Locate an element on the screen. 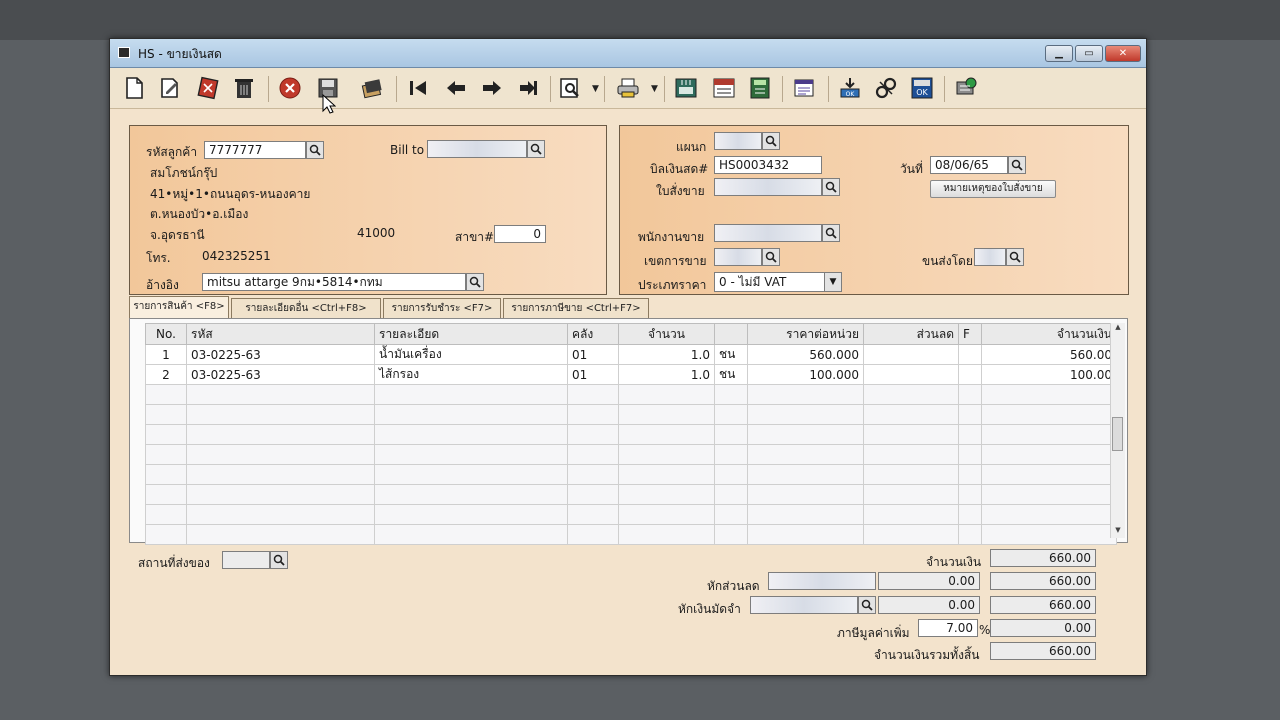  shipping-lookup-button is located at coordinates (1015, 257).